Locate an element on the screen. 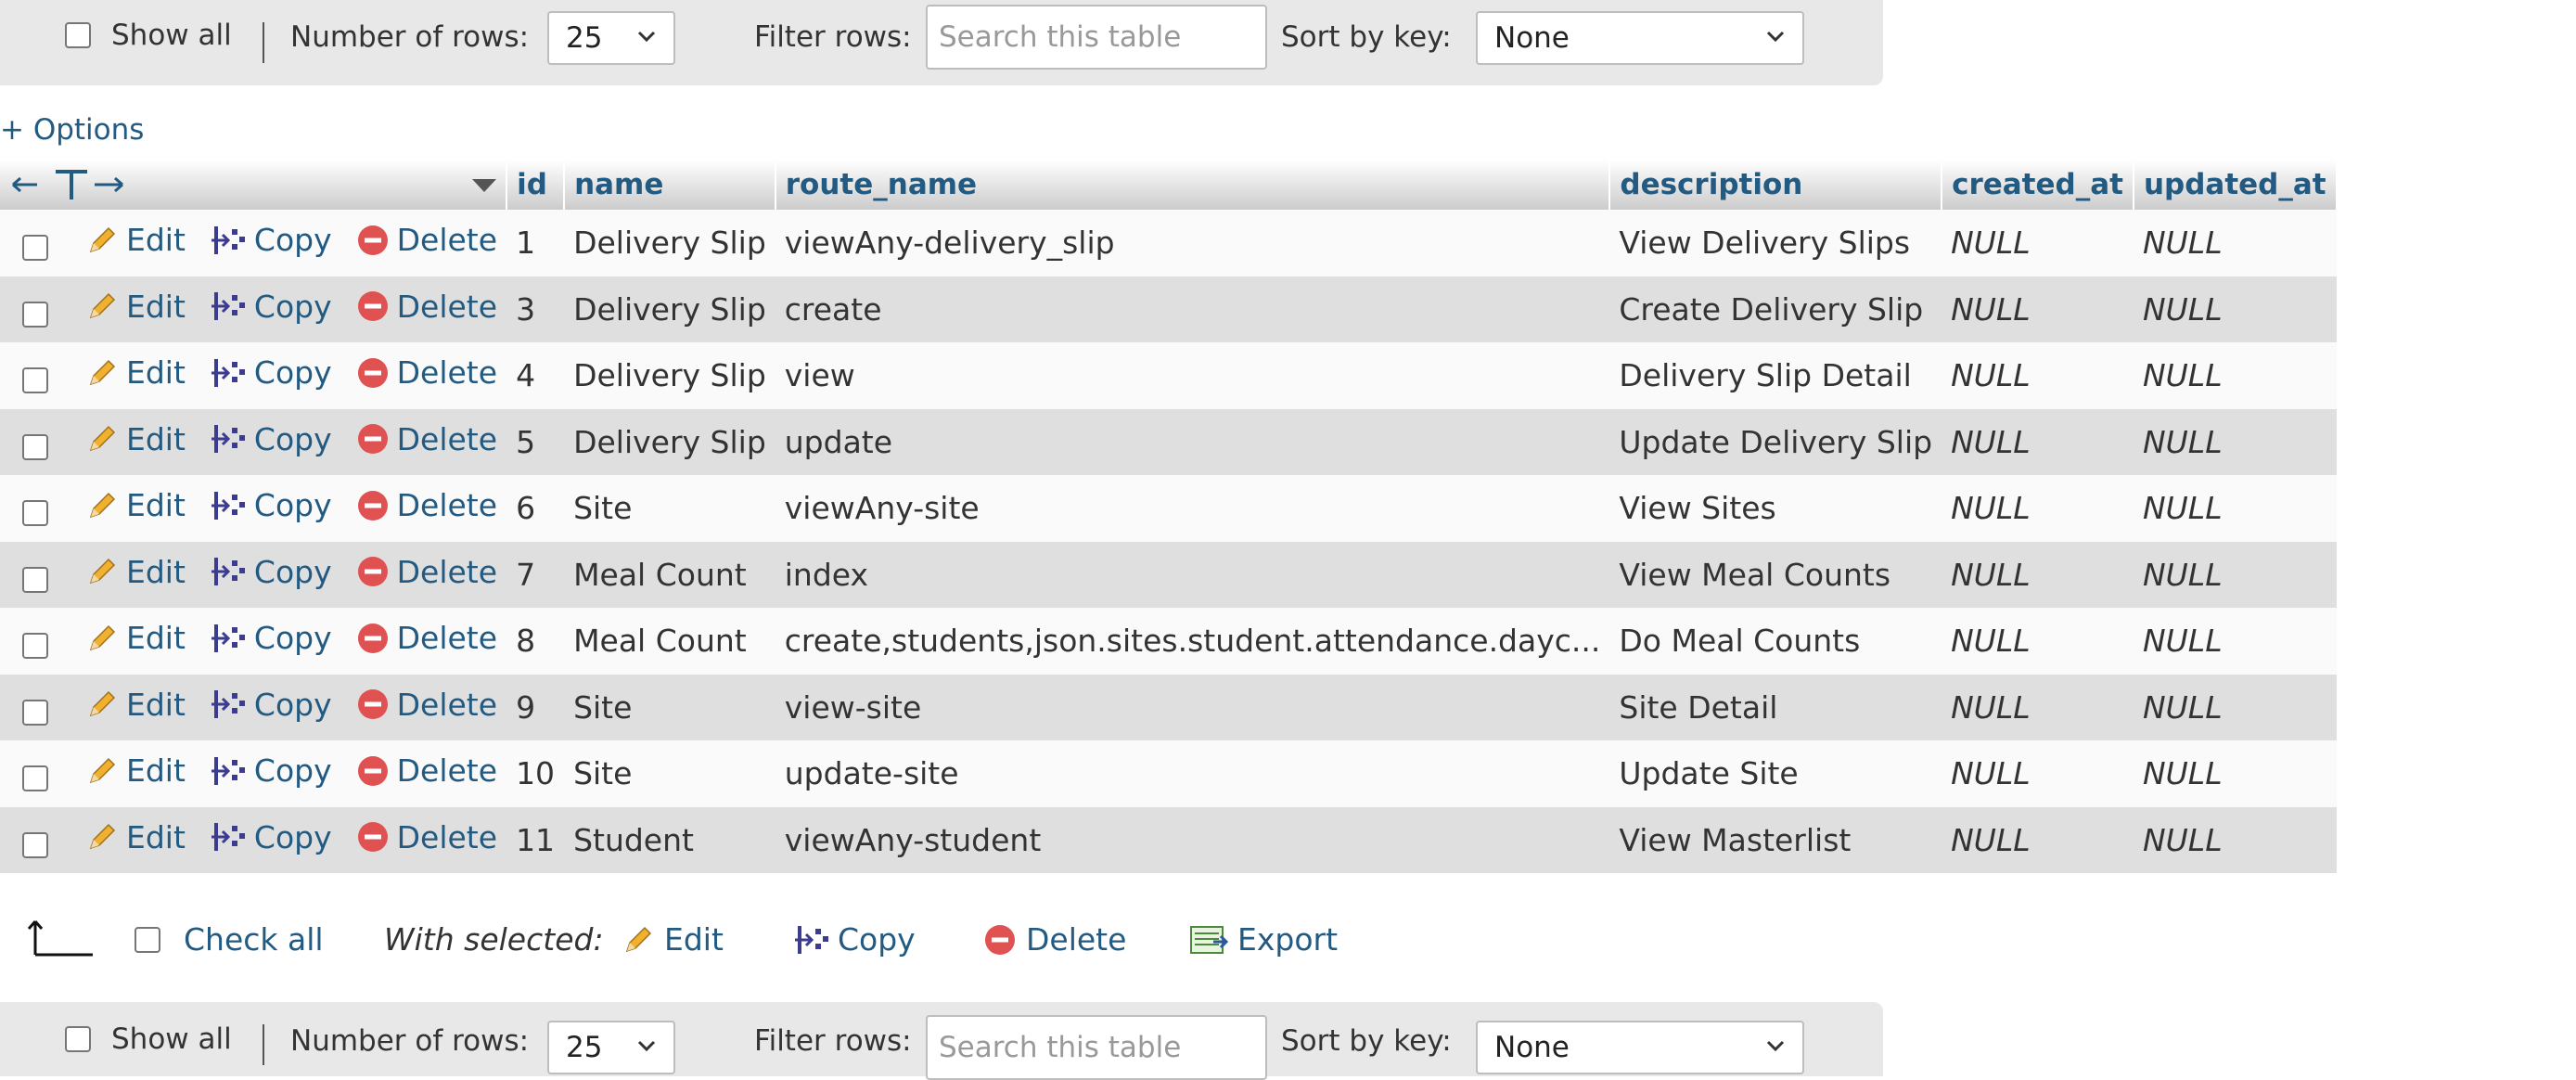 Image resolution: width=2576 pixels, height=1080 pixels. sort-select: None is located at coordinates (1640, 38).